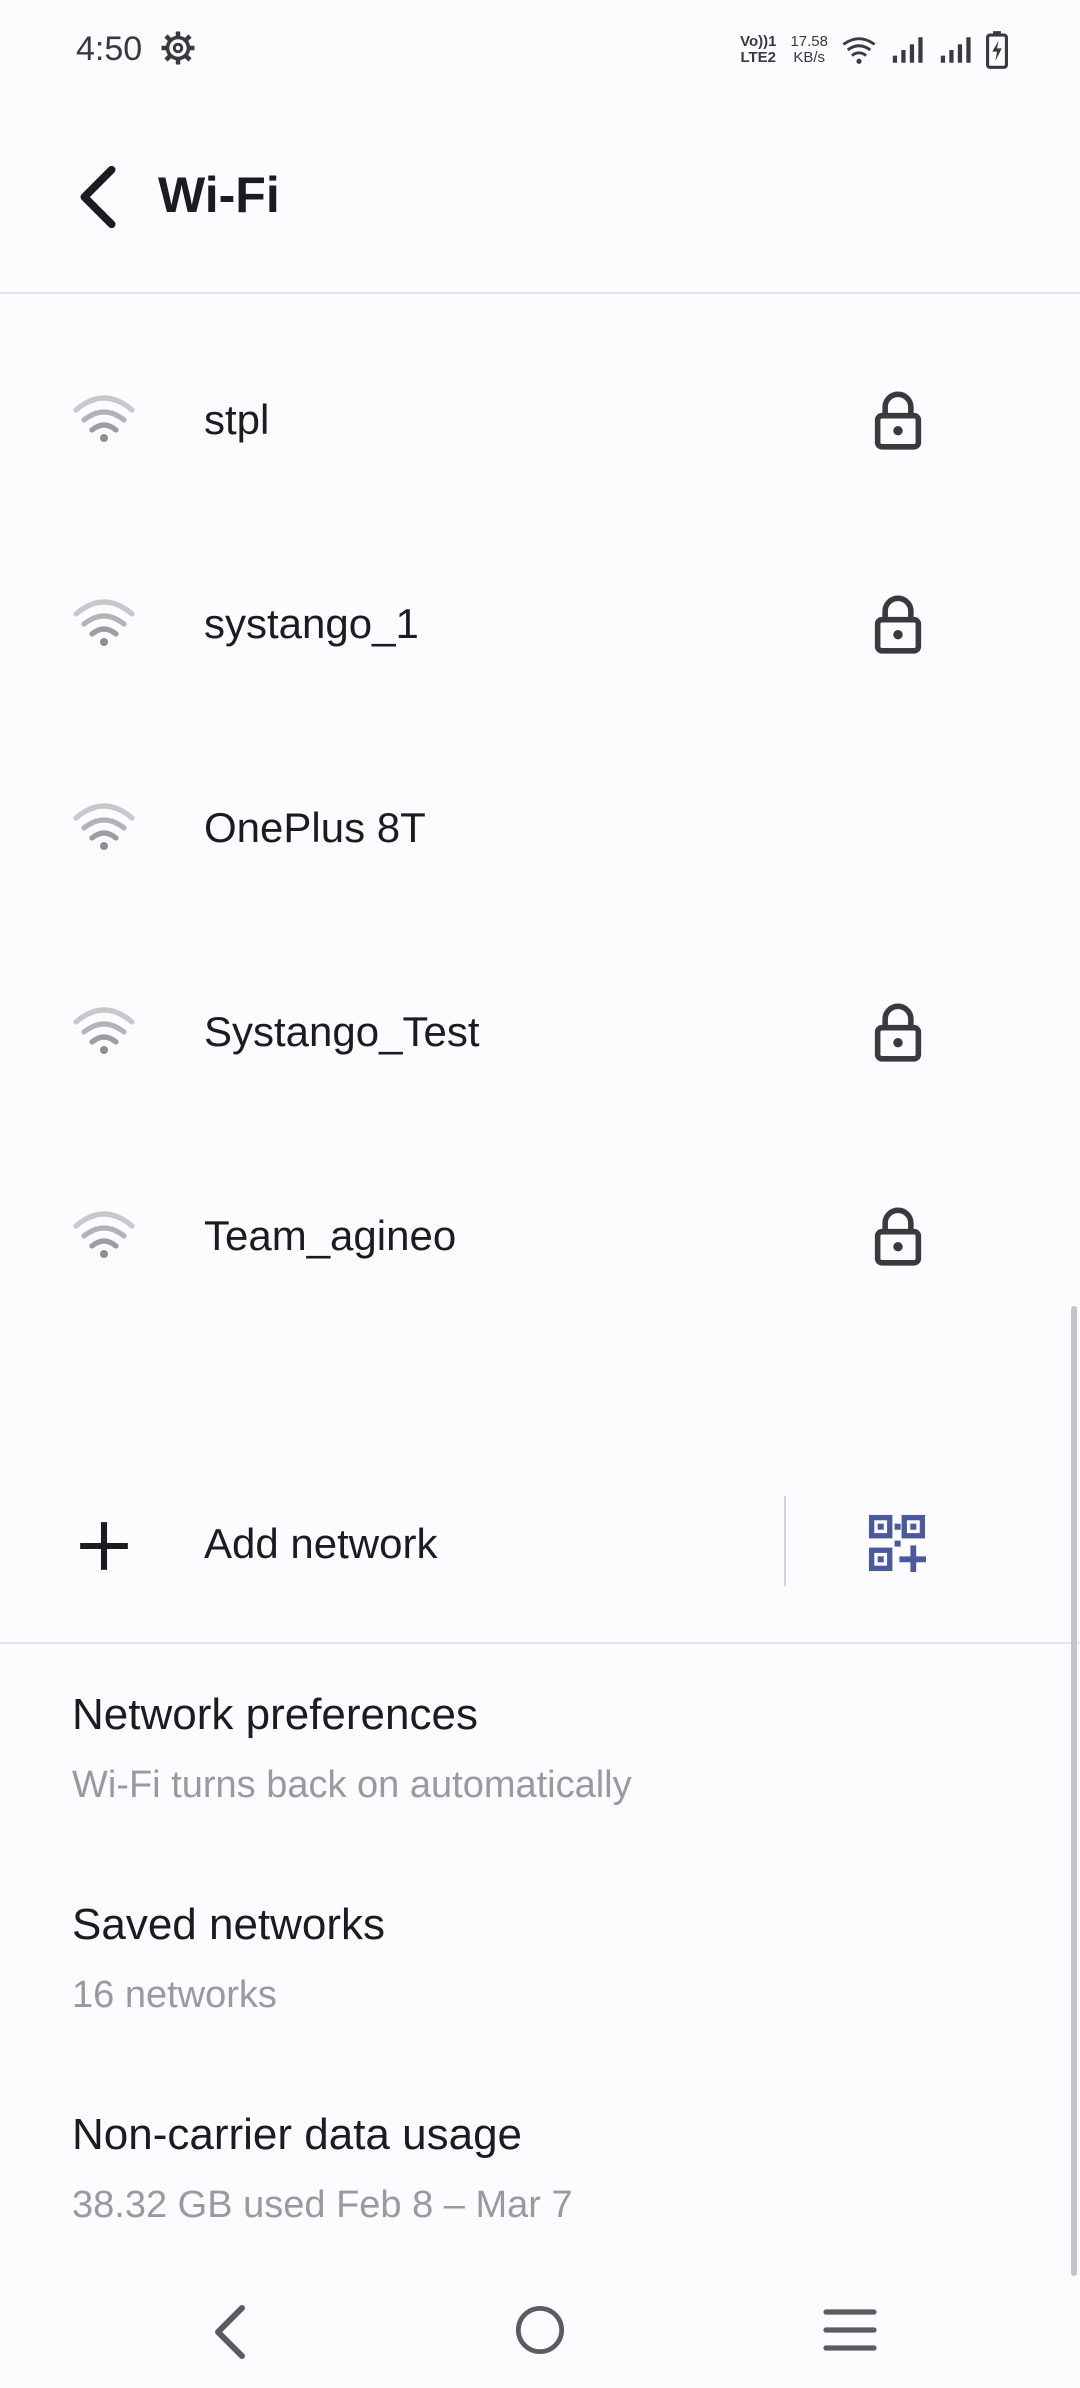 The width and height of the screenshot is (1080, 2388). I want to click on pref-title: Non-carrier data usage, so click(297, 2134).